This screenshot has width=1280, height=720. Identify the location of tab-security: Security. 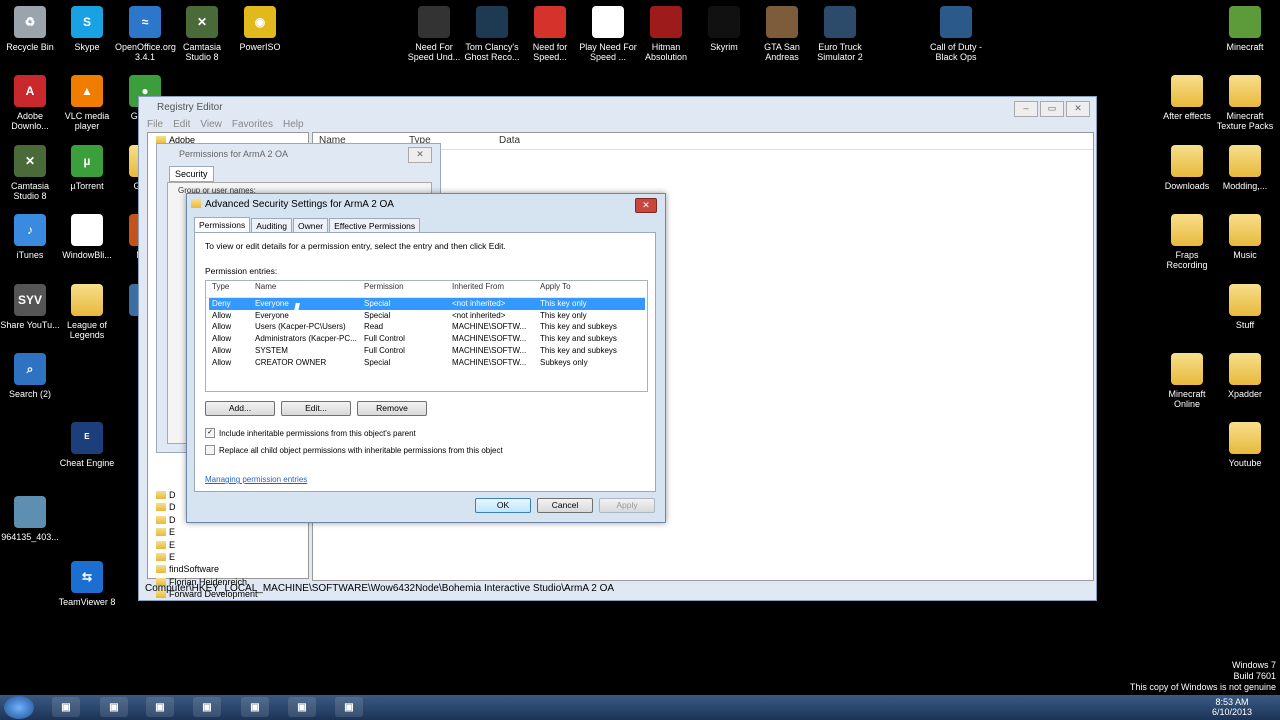
(191, 174).